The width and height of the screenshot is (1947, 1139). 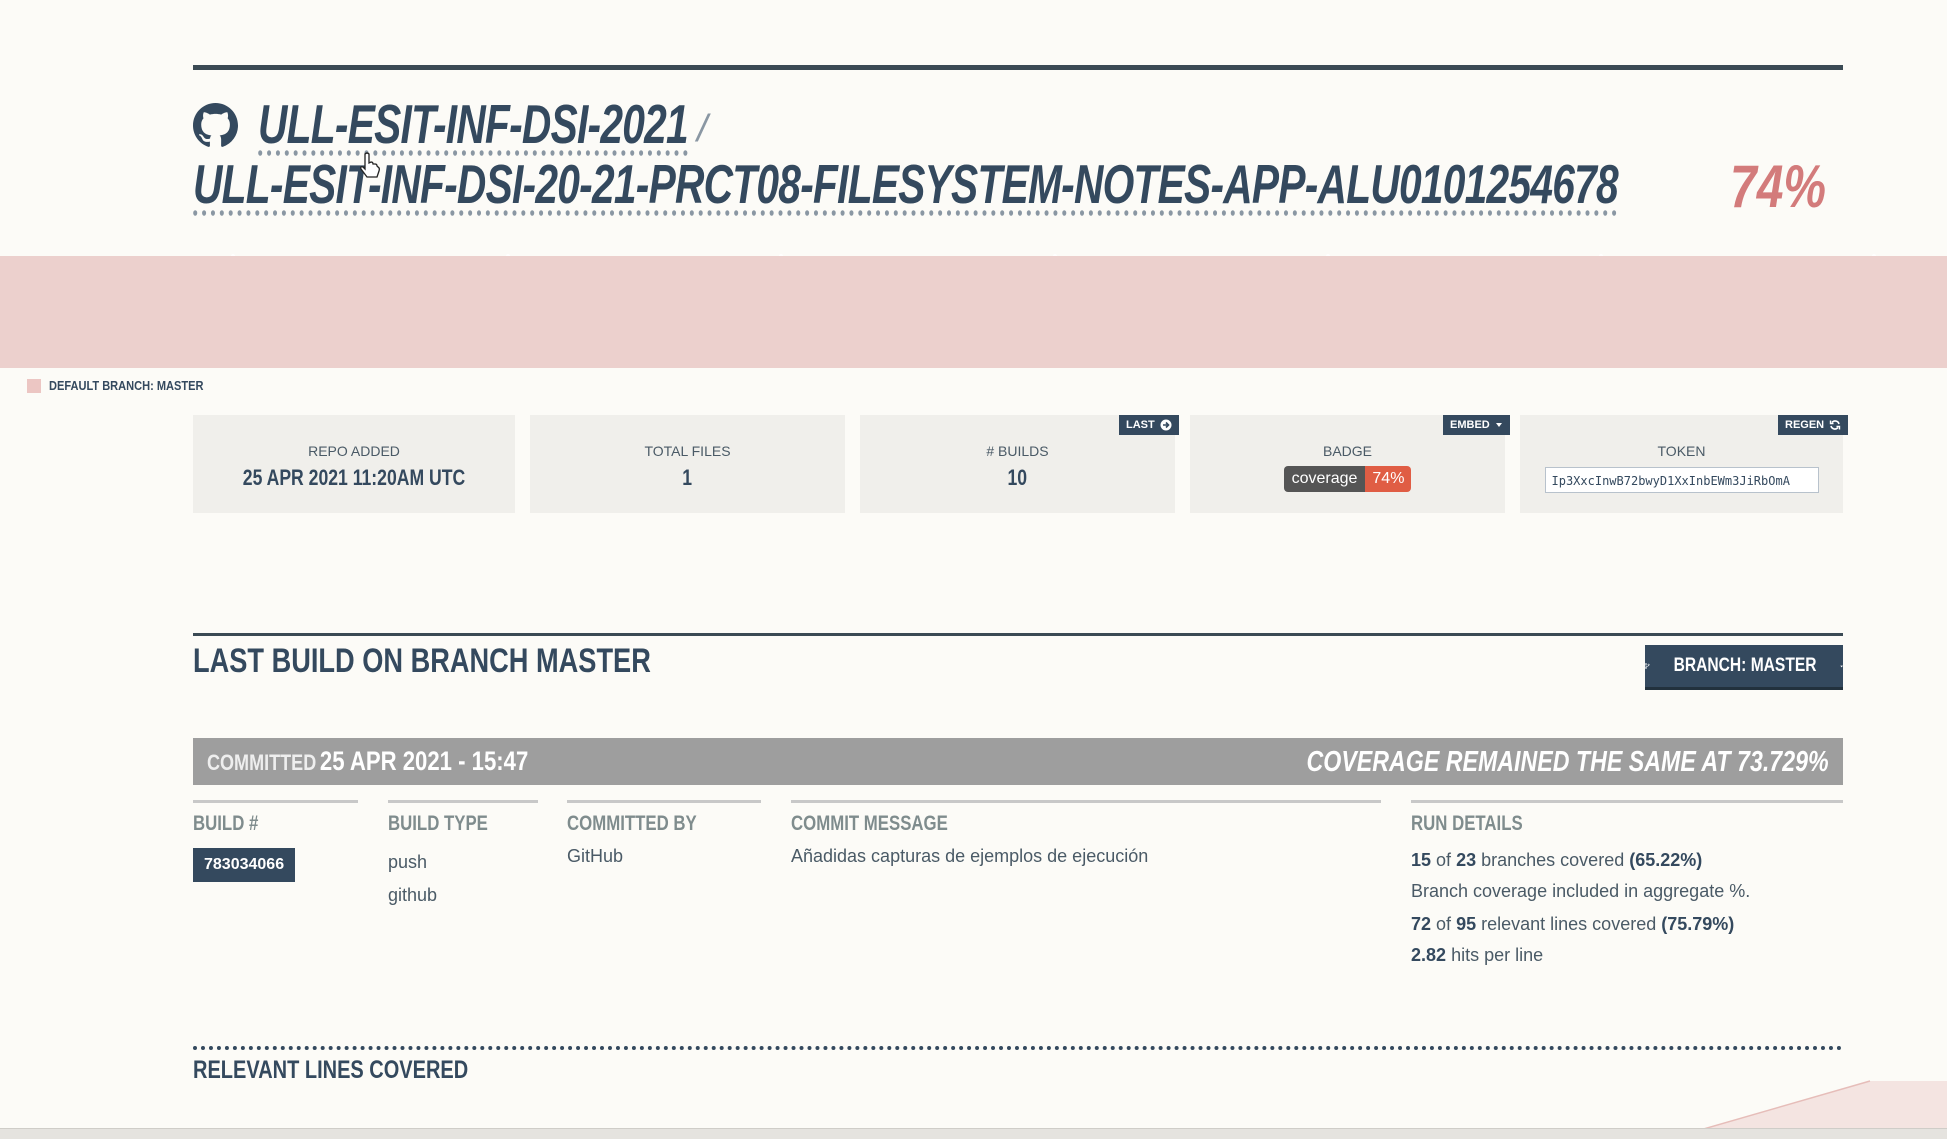 What do you see at coordinates (275, 841) in the screenshot?
I see `build-number-column: BUILD # 783034066` at bounding box center [275, 841].